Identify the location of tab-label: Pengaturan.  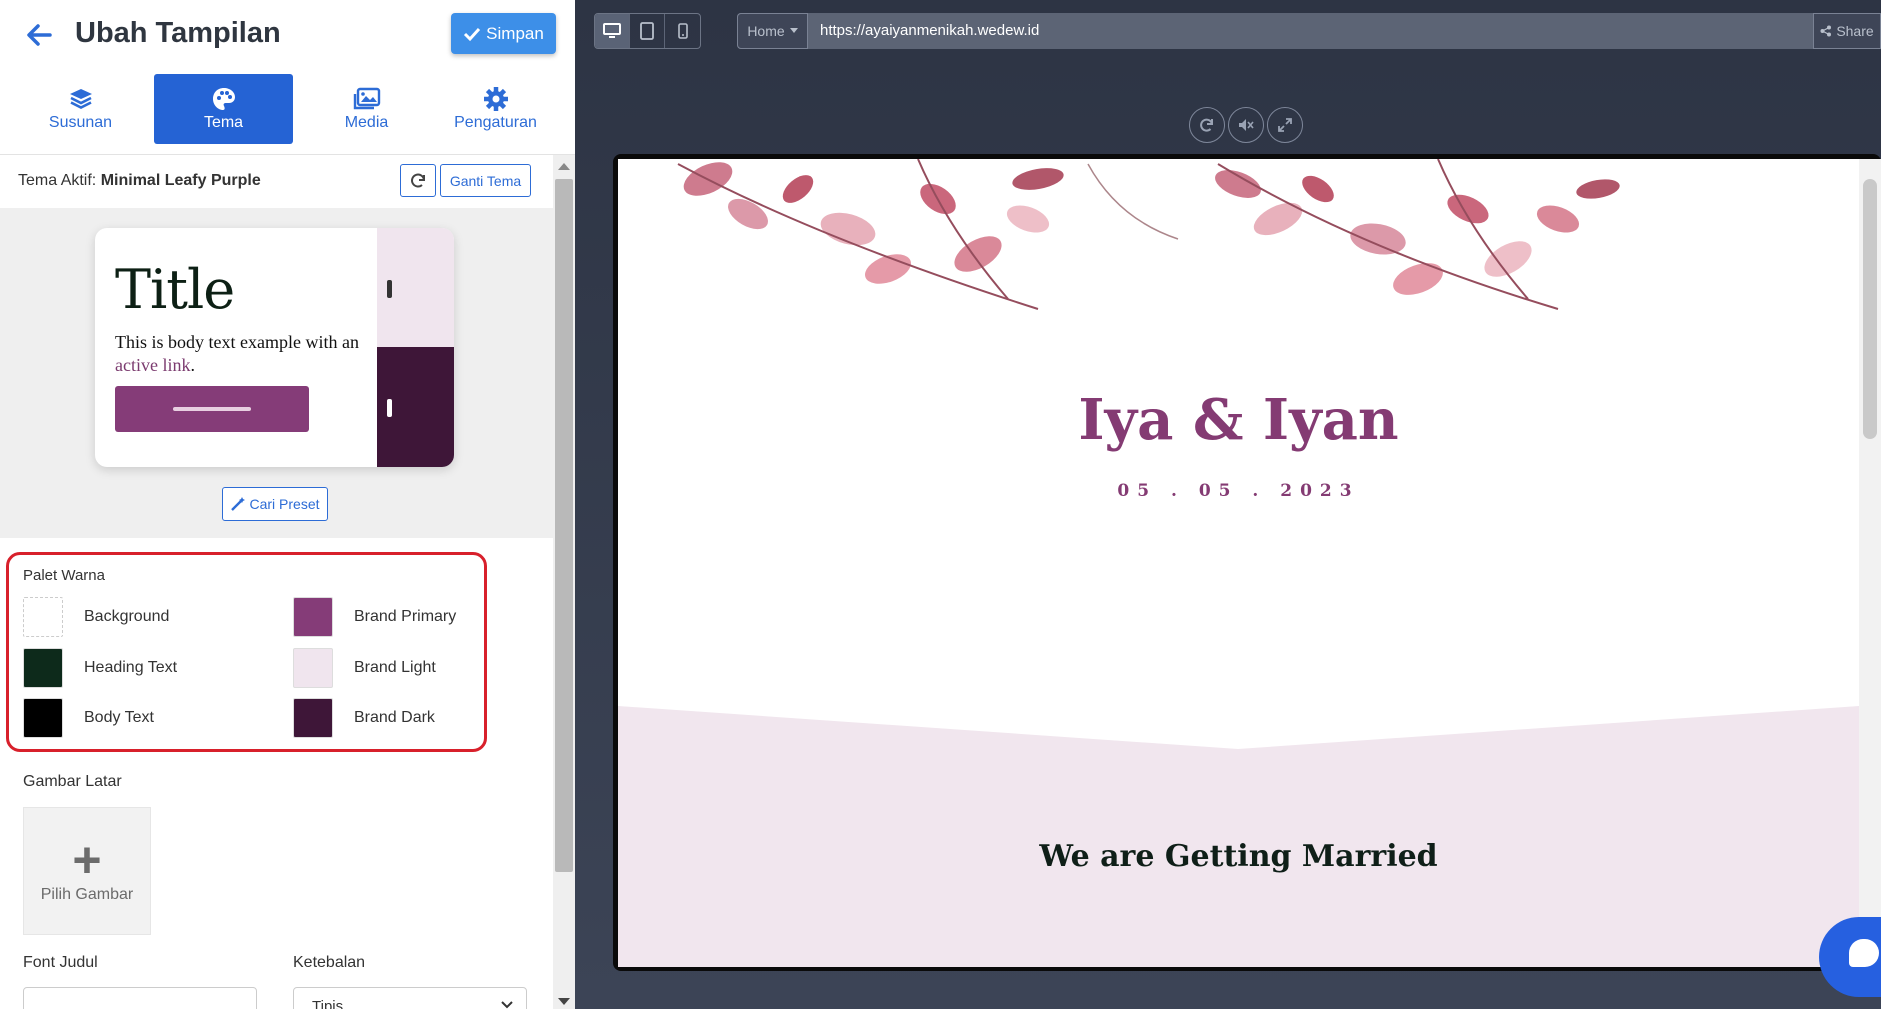
(495, 122).